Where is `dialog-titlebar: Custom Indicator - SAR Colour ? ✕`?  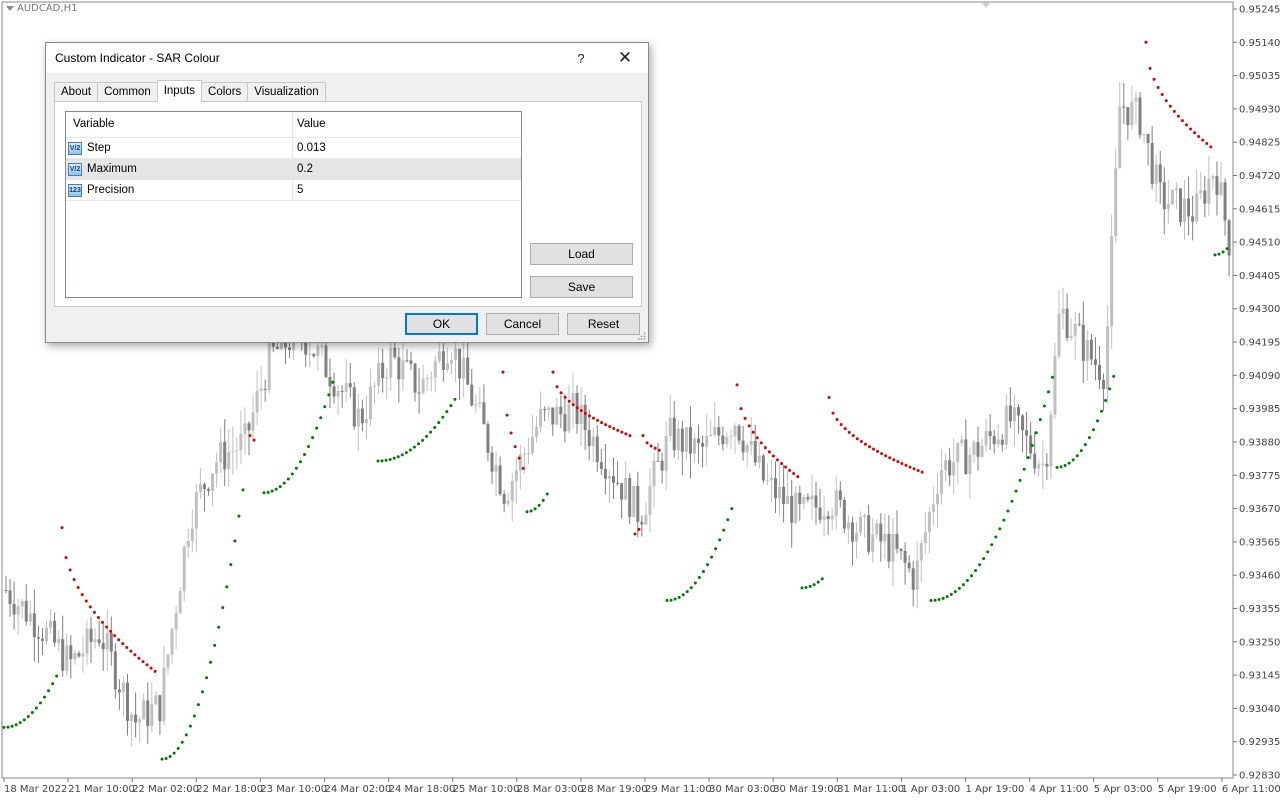
dialog-titlebar: Custom Indicator - SAR Colour ? ✕ is located at coordinates (347, 58).